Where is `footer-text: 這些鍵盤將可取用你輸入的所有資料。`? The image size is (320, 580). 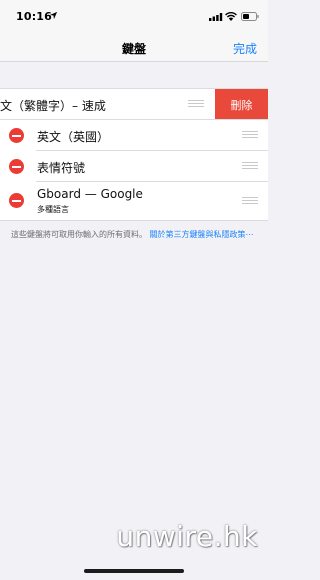 footer-text: 這些鍵盤將可取用你輸入的所有資料。 is located at coordinates (79, 234).